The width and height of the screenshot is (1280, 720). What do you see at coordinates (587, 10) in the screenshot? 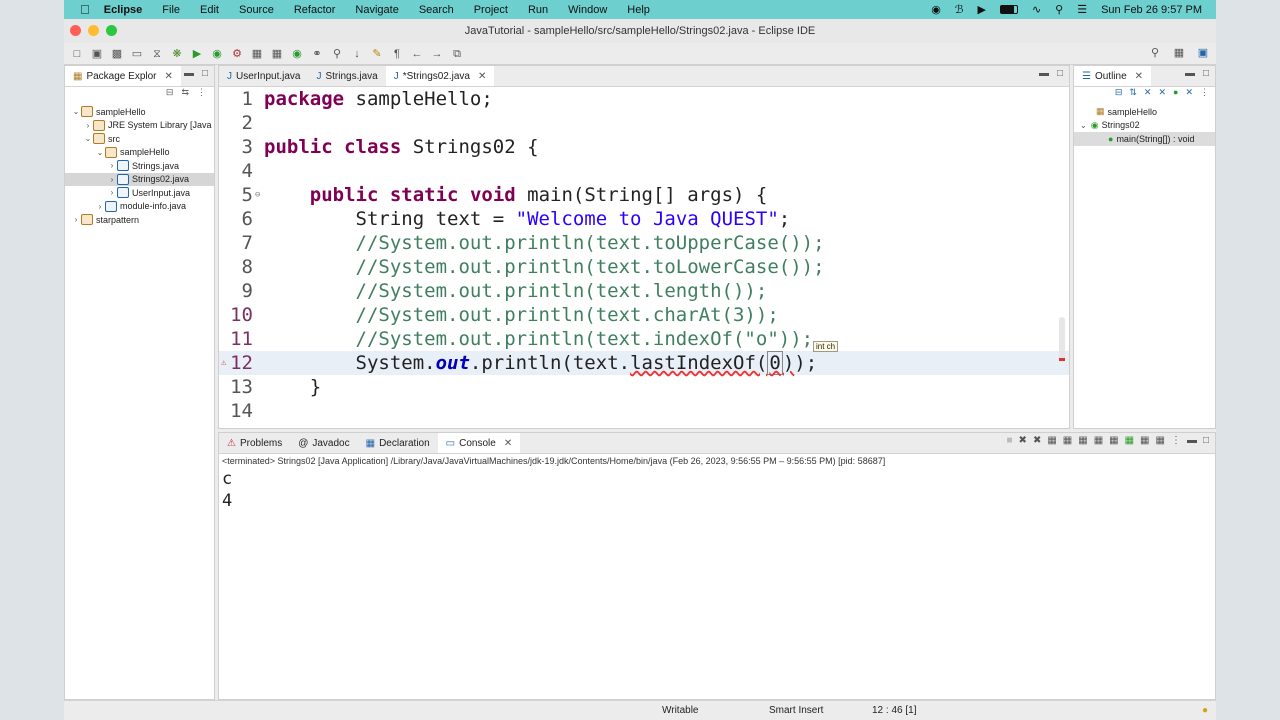
I see `menu-window: Window` at bounding box center [587, 10].